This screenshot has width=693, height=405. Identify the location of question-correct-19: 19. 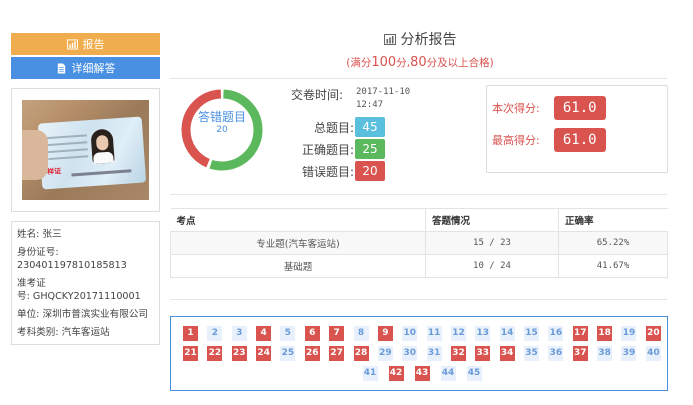
(629, 333).